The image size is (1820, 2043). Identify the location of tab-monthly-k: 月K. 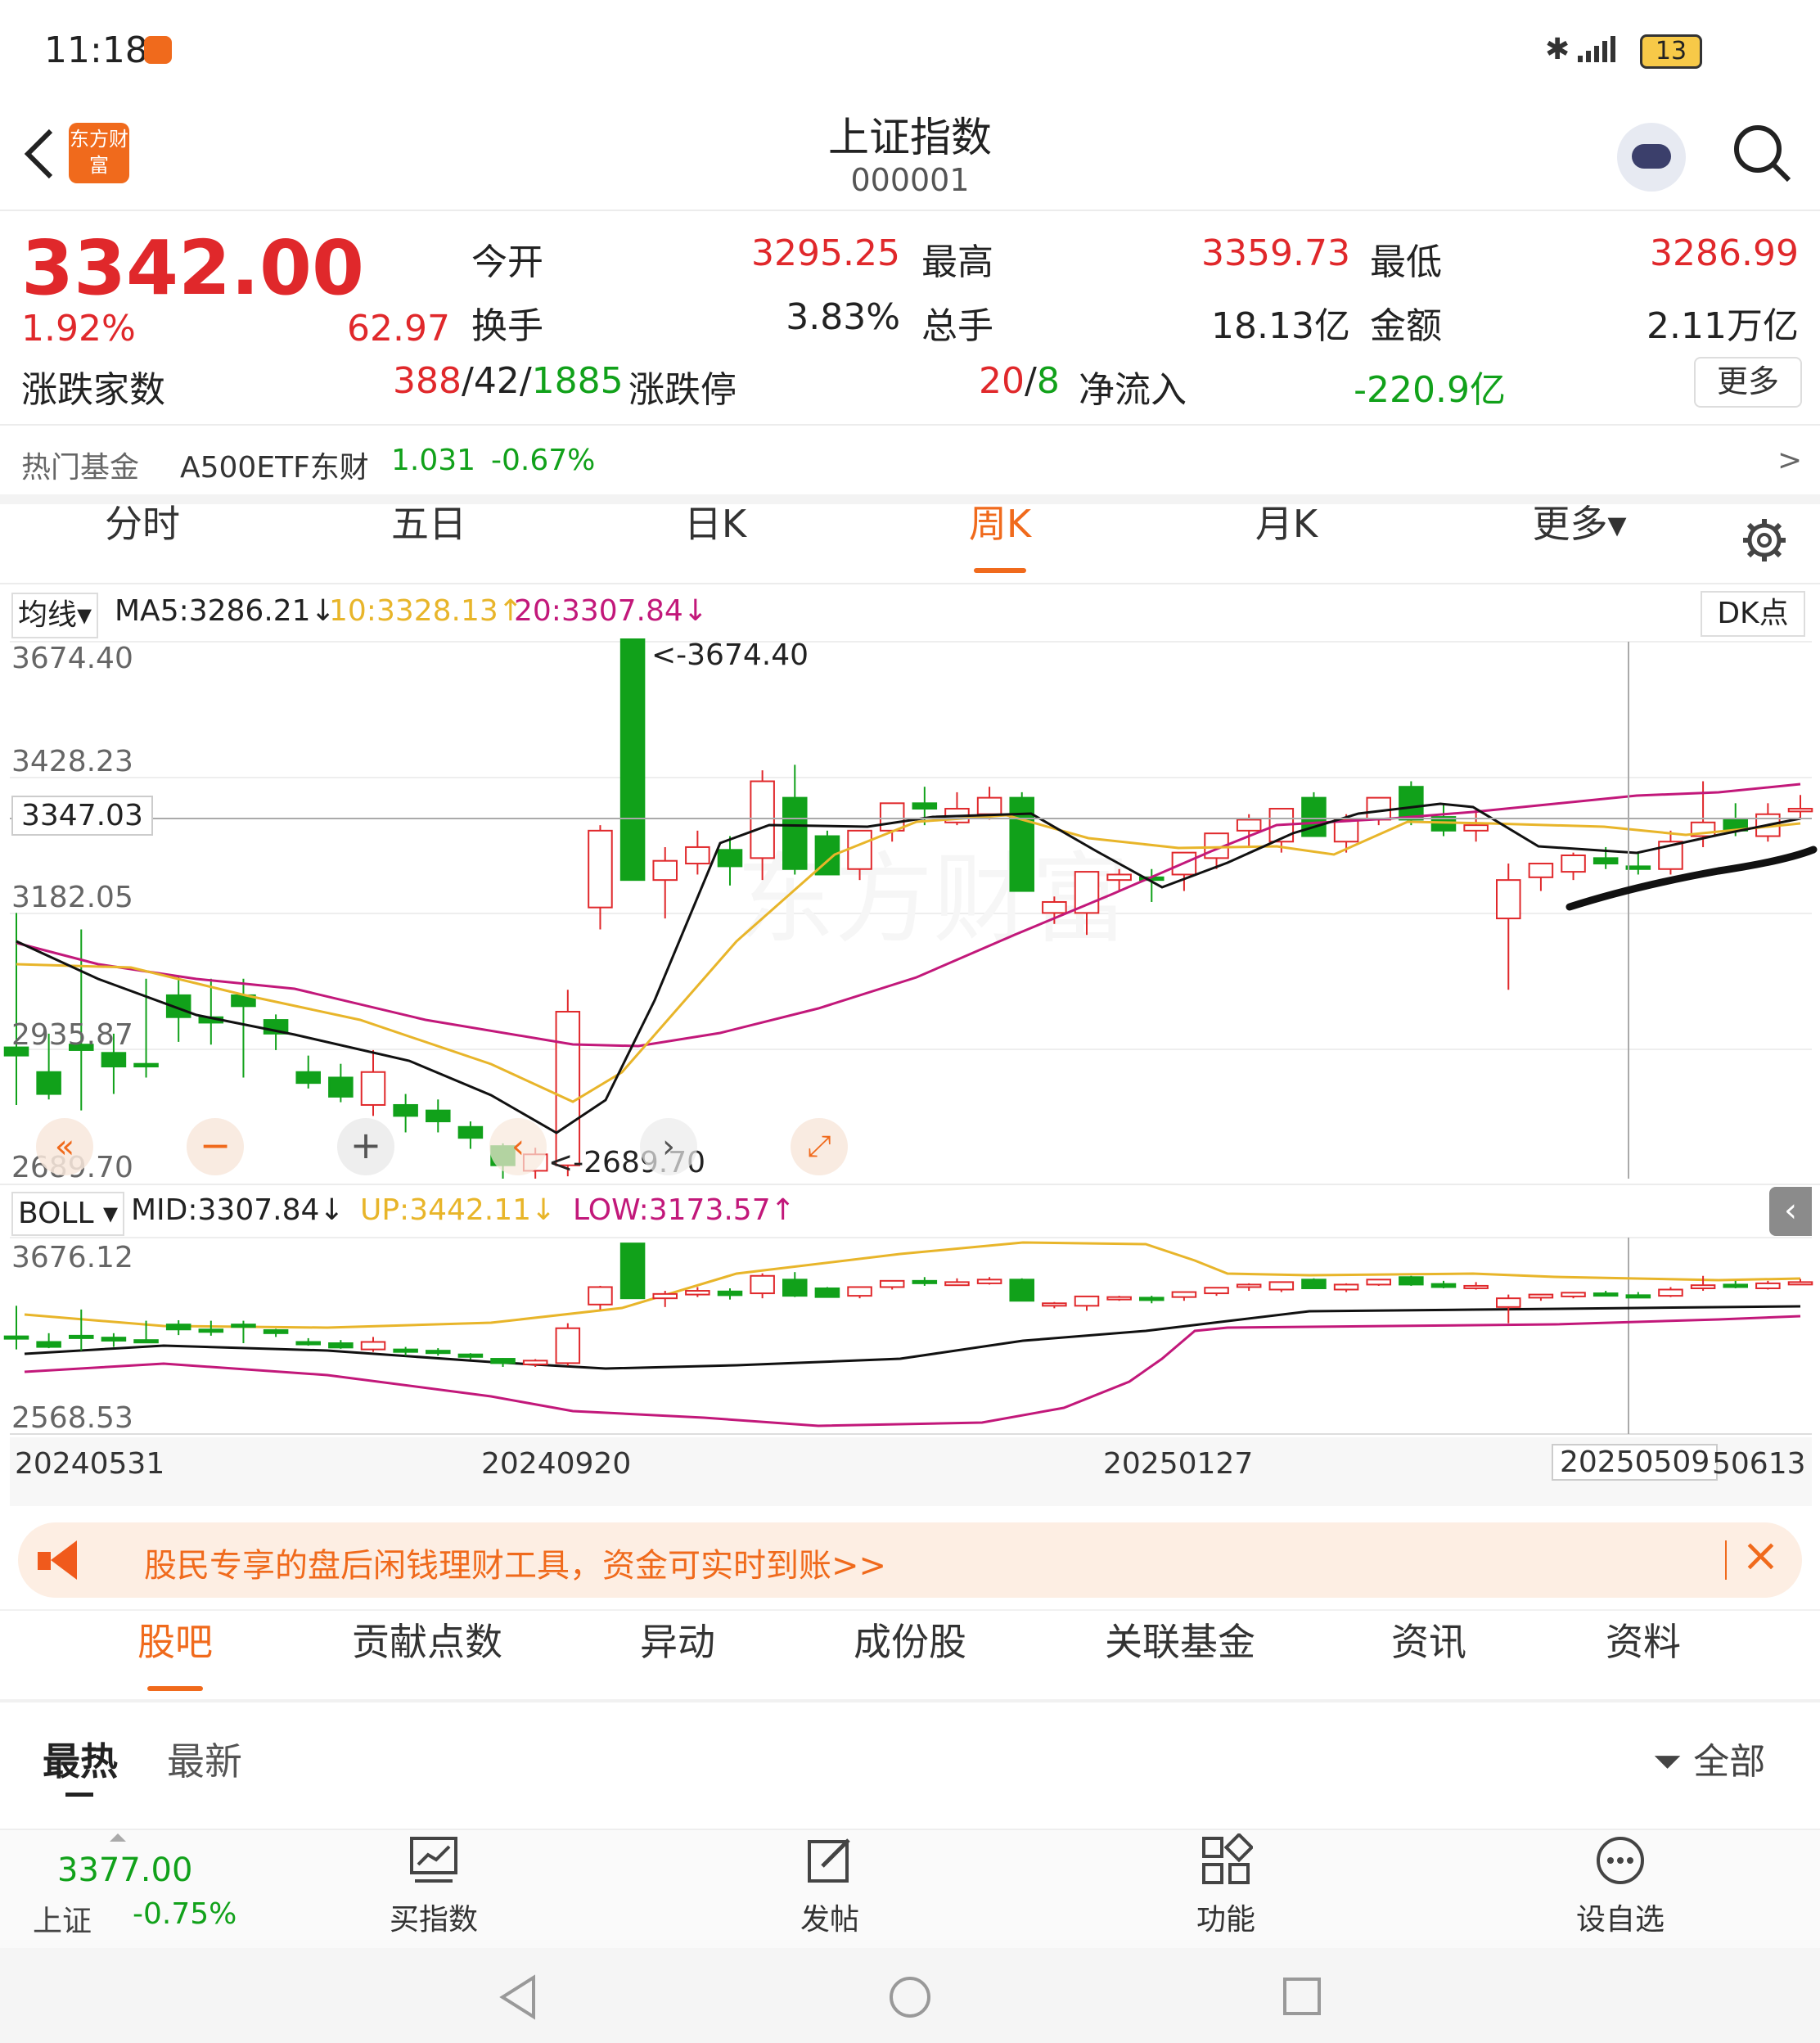
(1286, 524).